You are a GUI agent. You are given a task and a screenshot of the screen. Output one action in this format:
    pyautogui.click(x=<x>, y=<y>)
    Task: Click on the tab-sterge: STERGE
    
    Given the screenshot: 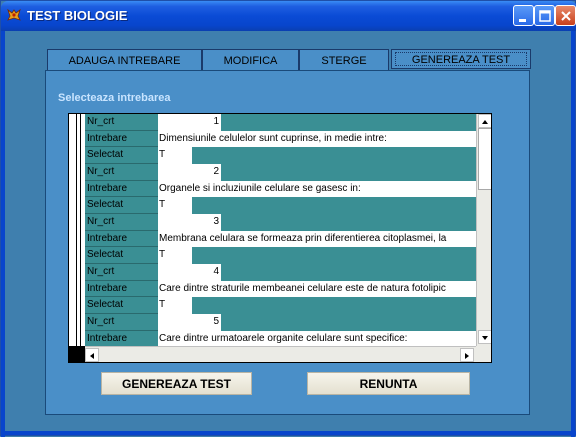 What is the action you would take?
    pyautogui.click(x=344, y=60)
    